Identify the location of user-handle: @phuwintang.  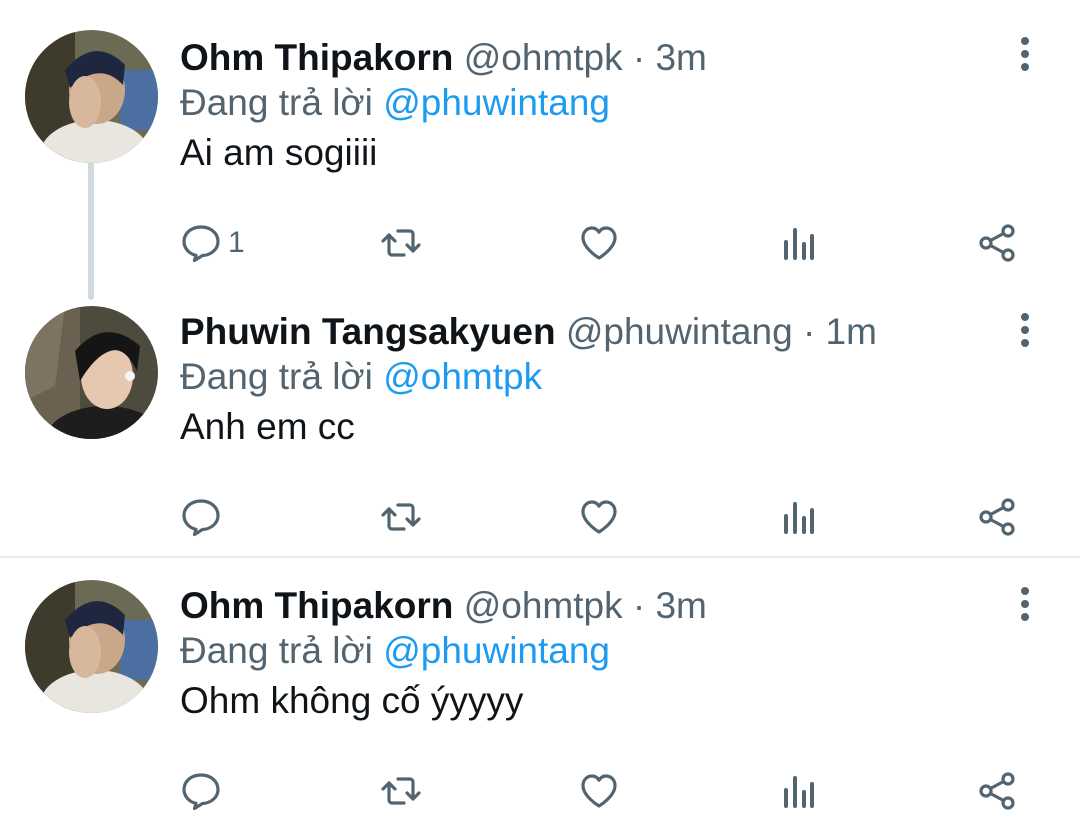
(679, 331).